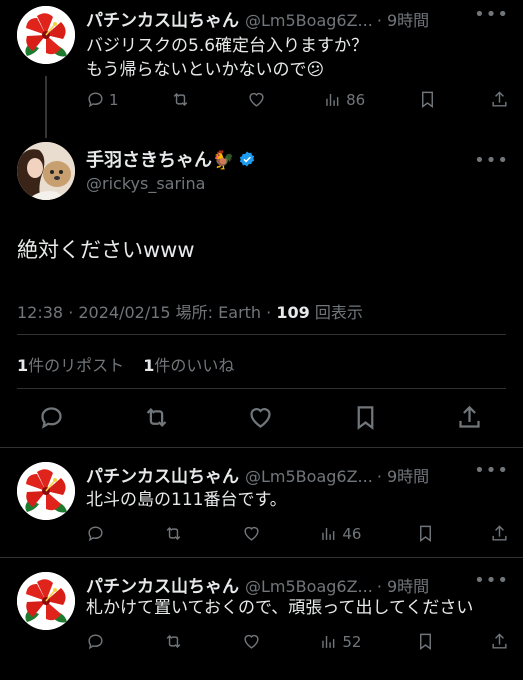 This screenshot has height=680, width=523. What do you see at coordinates (340, 641) in the screenshot?
I see `views-button: 52` at bounding box center [340, 641].